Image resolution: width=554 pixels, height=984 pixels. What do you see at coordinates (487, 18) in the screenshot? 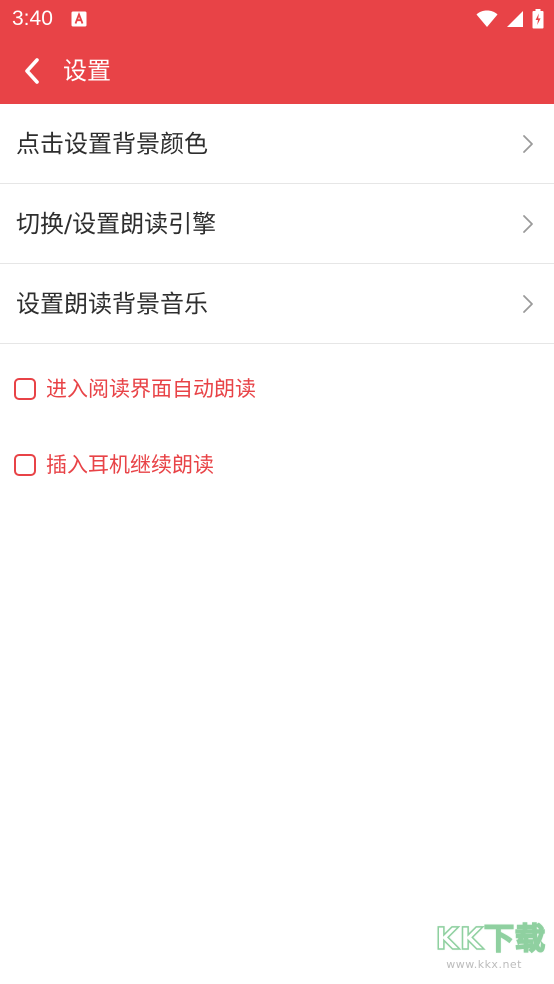
I see `wifi-icon` at bounding box center [487, 18].